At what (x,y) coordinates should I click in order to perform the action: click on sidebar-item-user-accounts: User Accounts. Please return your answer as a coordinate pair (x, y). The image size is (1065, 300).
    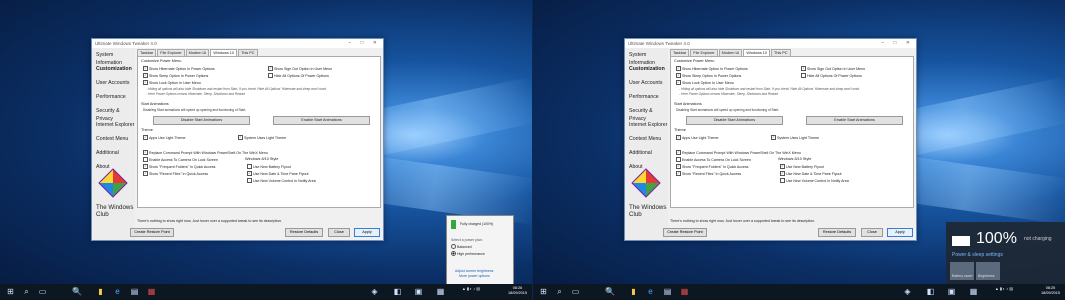
    Looking at the image, I should click on (113, 83).